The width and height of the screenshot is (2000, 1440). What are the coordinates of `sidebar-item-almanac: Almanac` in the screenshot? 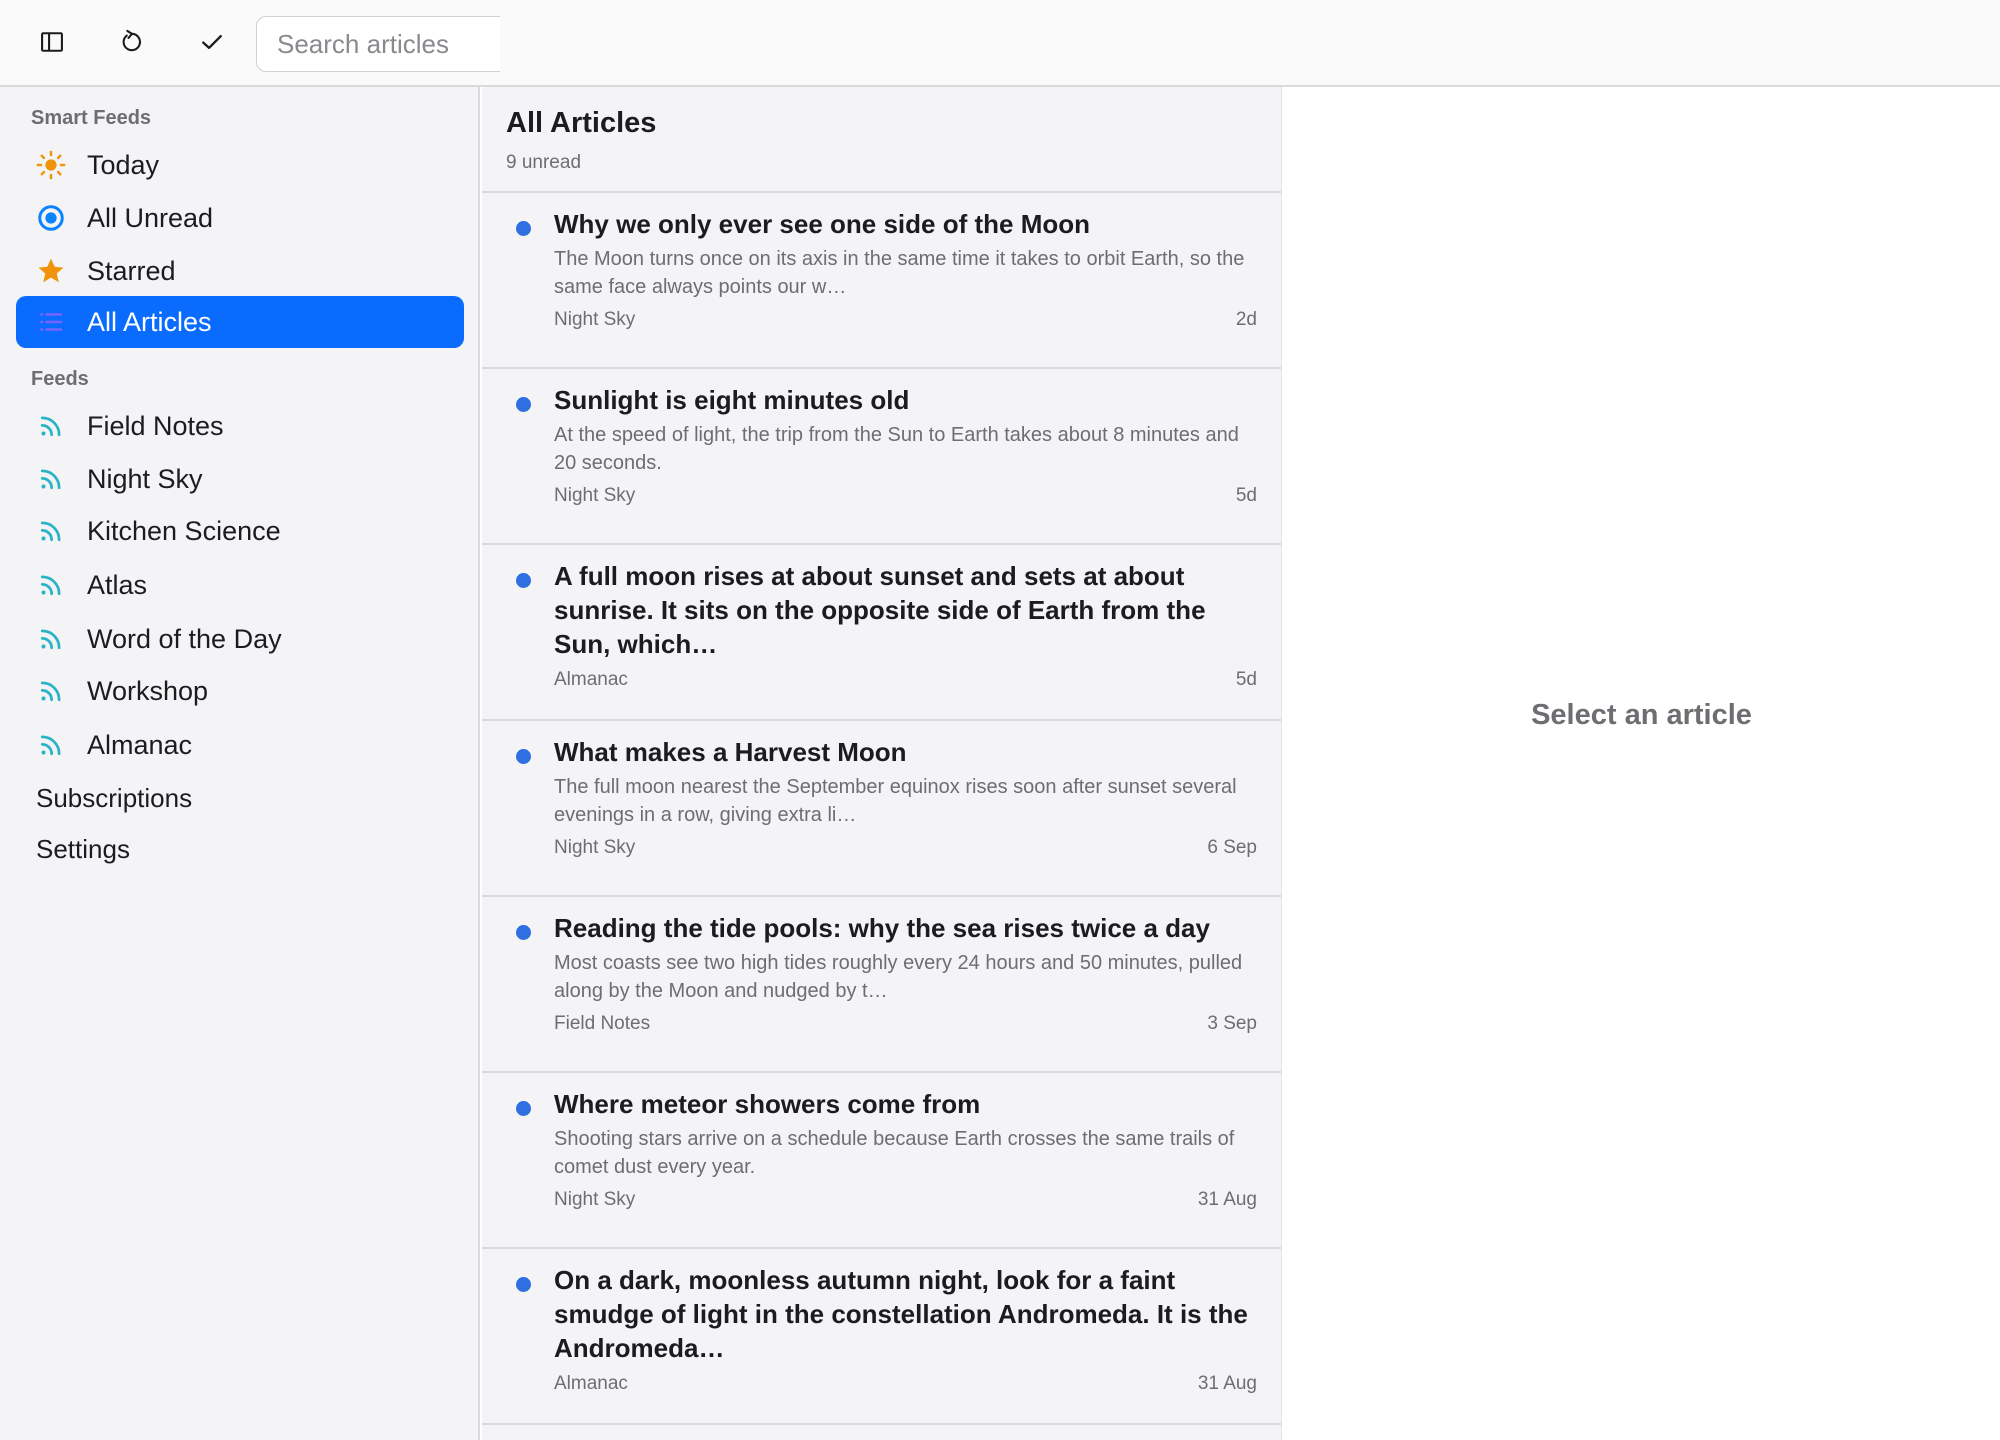 It's located at (240, 745).